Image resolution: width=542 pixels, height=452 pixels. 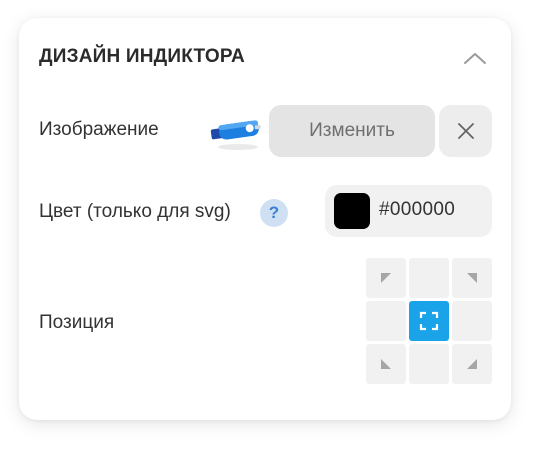 I want to click on position-cell-bottom-left, so click(x=386, y=364).